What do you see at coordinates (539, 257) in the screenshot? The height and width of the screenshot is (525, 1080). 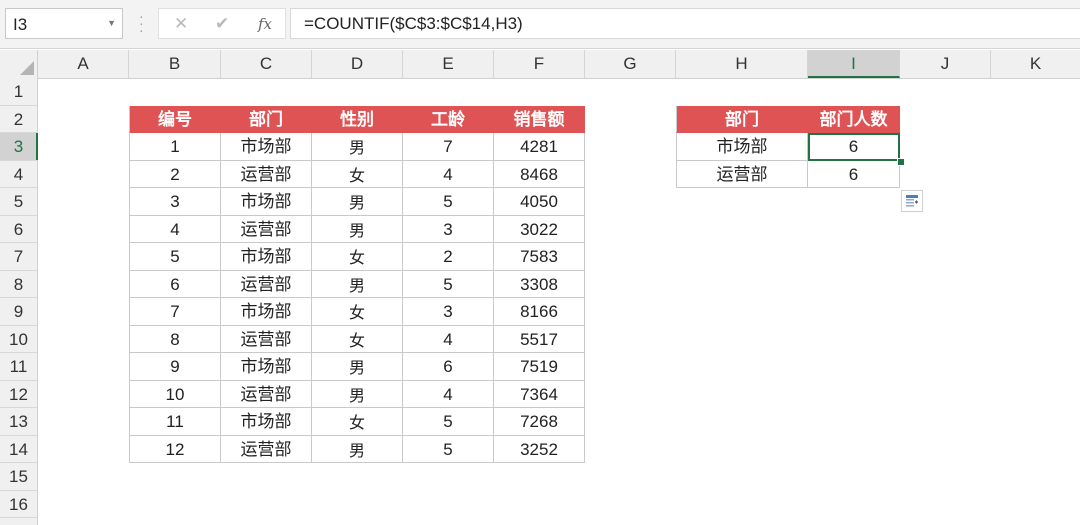 I see `table-cell: 7583` at bounding box center [539, 257].